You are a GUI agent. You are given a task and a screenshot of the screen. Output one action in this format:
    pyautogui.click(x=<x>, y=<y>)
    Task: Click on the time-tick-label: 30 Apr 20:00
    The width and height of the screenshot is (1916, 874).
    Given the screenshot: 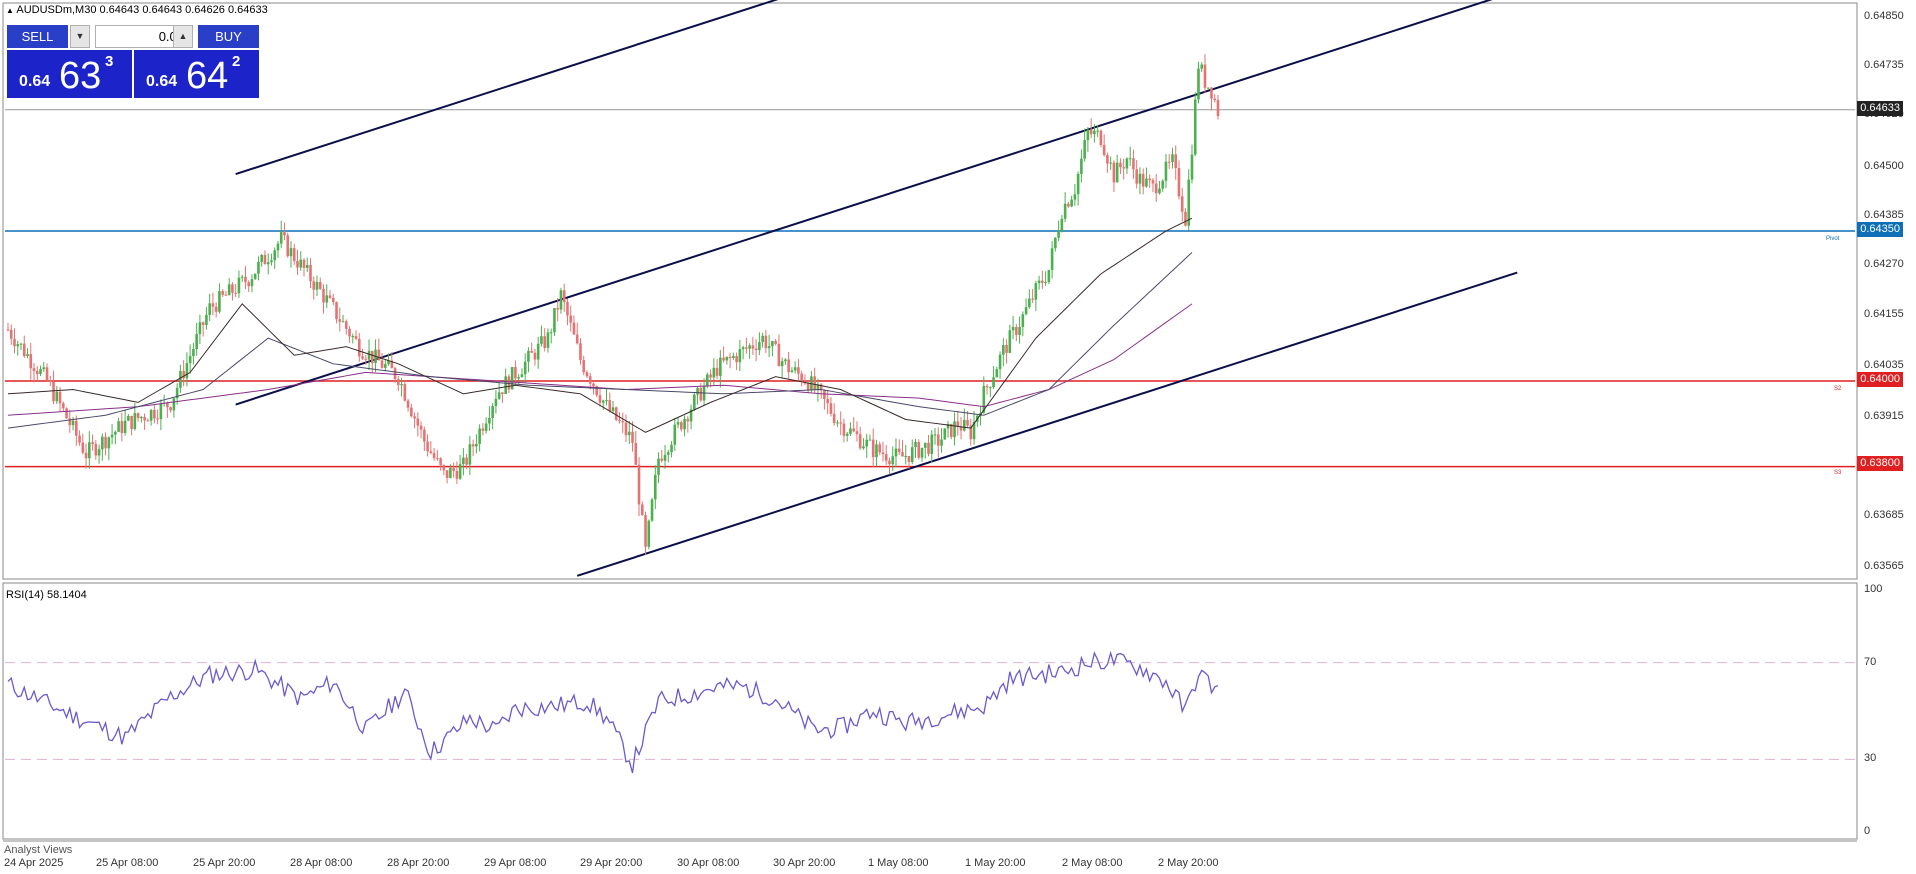 What is the action you would take?
    pyautogui.click(x=804, y=863)
    